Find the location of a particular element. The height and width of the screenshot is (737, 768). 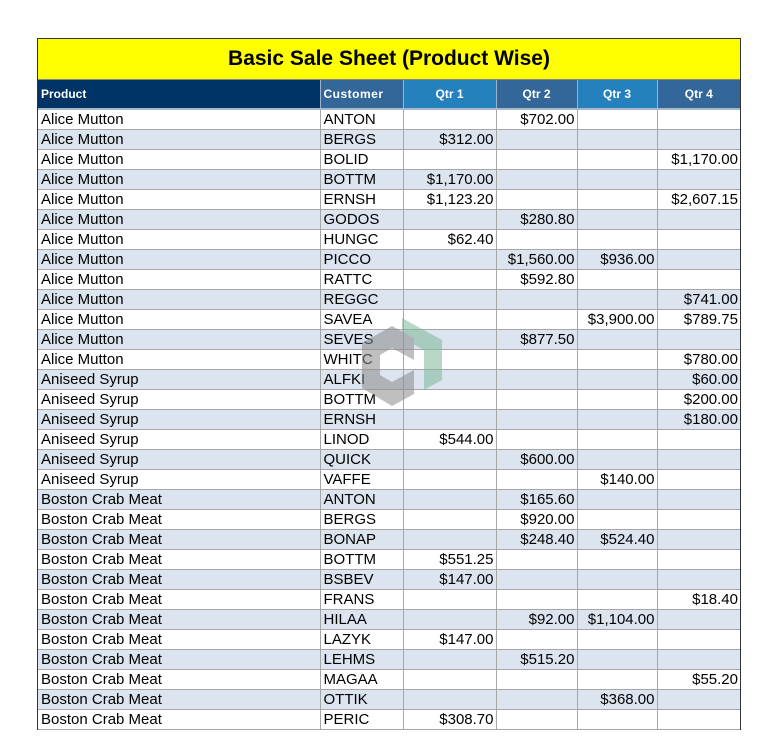

qtr4-cell: $780.00 is located at coordinates (698, 359).